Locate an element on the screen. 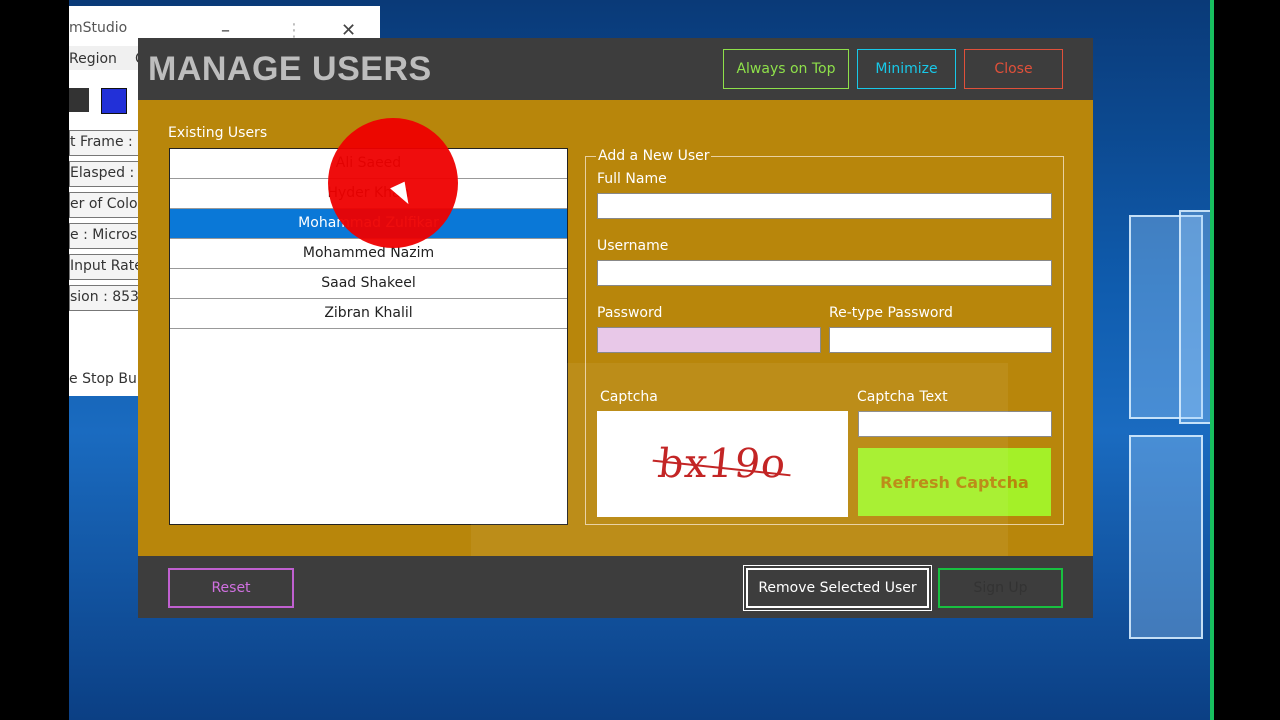 This screenshot has height=720, width=1280. menu-region: Region is located at coordinates (93, 59).